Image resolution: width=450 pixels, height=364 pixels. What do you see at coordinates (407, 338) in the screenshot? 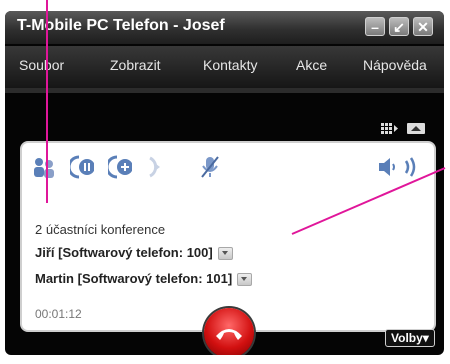
I see `options-label: Volby` at bounding box center [407, 338].